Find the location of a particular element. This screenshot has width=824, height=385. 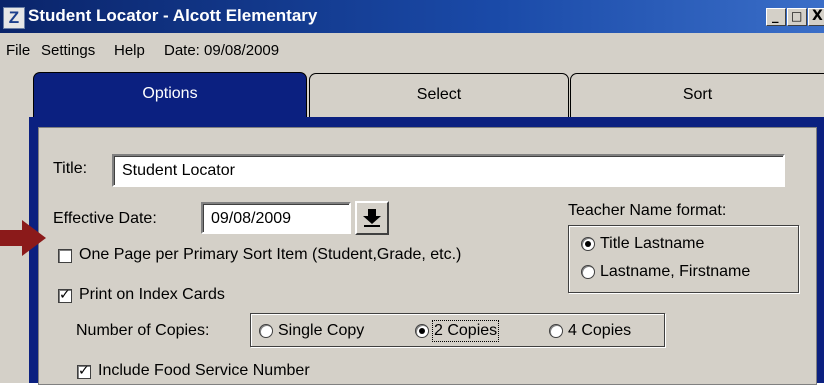

app-icon: Z is located at coordinates (14, 18).